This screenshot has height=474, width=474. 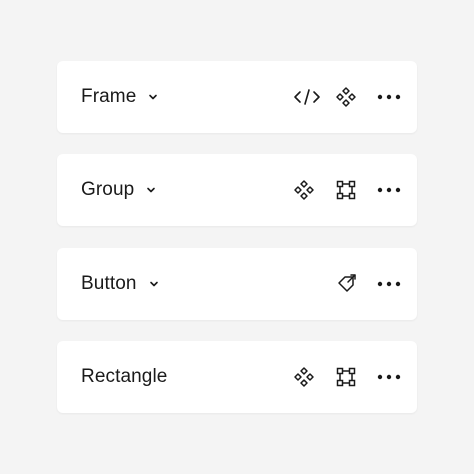 What do you see at coordinates (237, 377) in the screenshot?
I see `layer-row-rectangle: Rectangle` at bounding box center [237, 377].